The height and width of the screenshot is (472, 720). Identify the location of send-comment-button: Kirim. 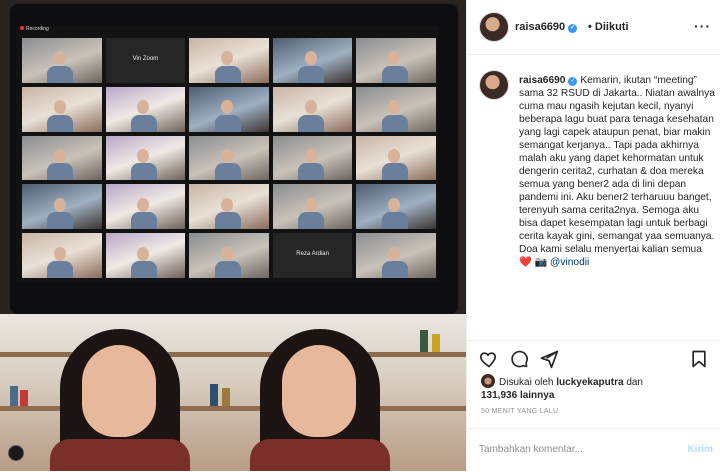
(700, 449).